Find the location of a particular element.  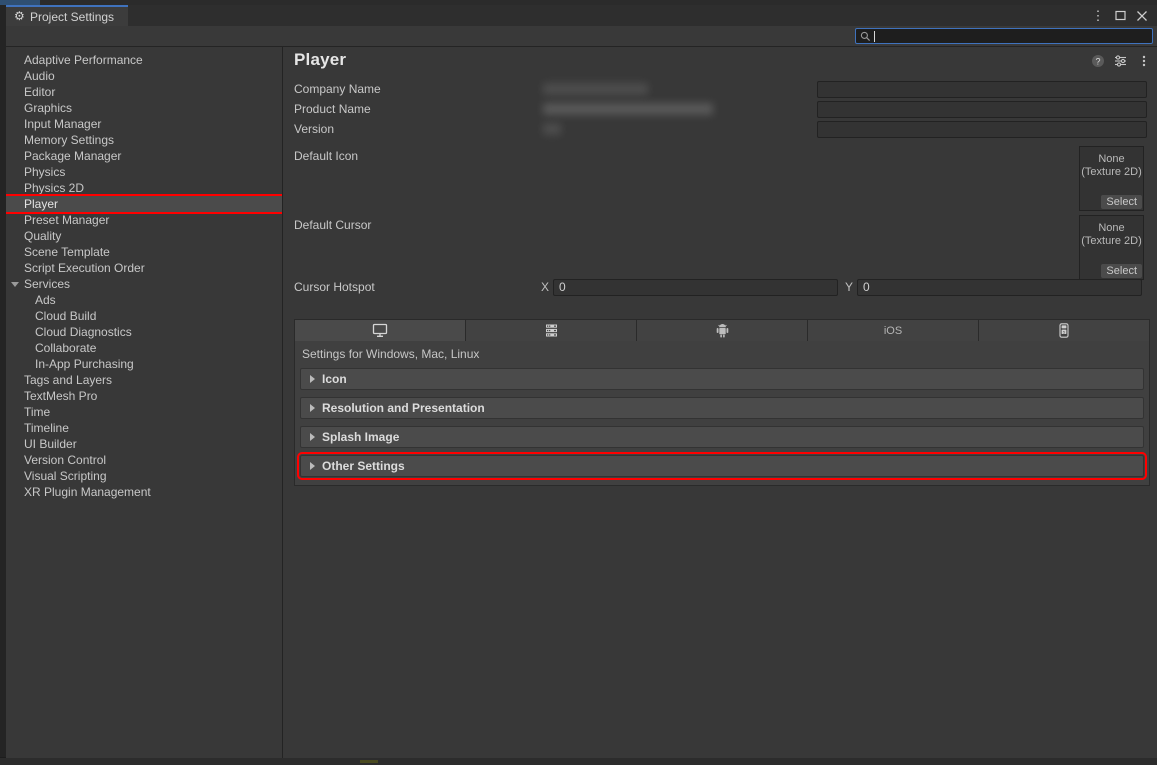

sidebar-item-ads: Ads is located at coordinates (144, 300).